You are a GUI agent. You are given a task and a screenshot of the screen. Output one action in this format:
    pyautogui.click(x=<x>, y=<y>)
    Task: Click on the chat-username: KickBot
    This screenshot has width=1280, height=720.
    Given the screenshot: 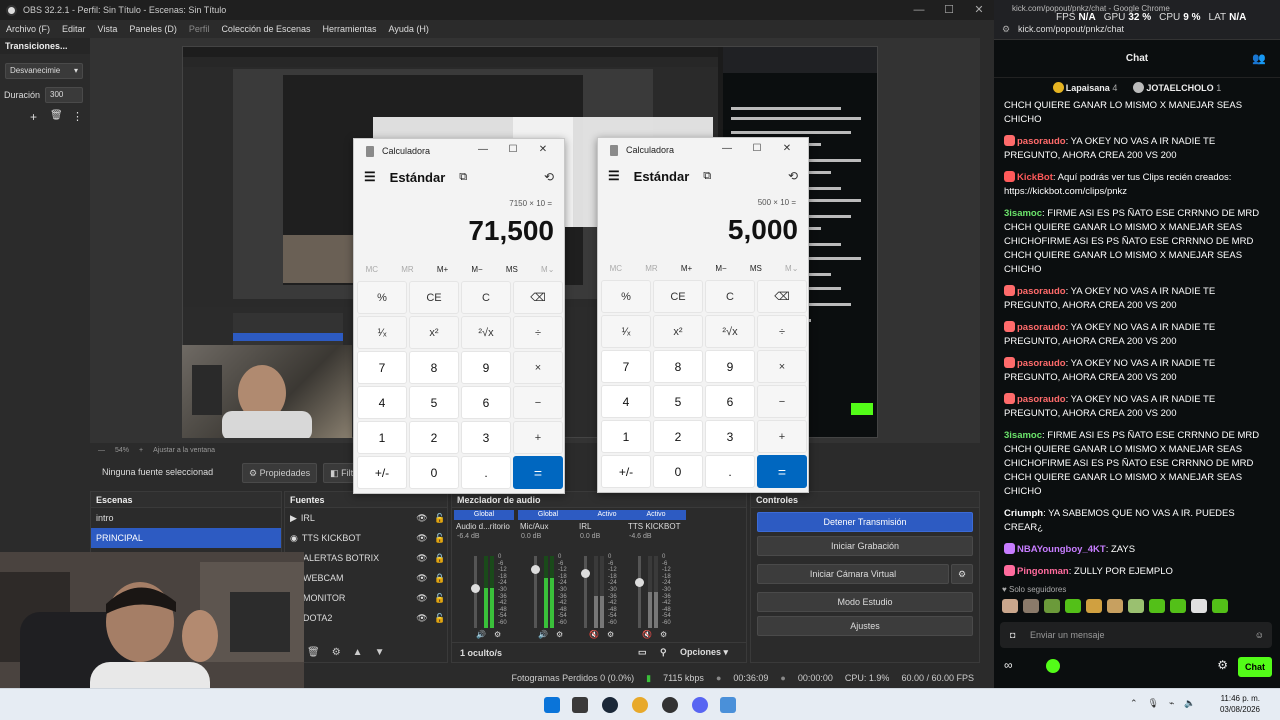 What is the action you would take?
    pyautogui.click(x=1035, y=177)
    